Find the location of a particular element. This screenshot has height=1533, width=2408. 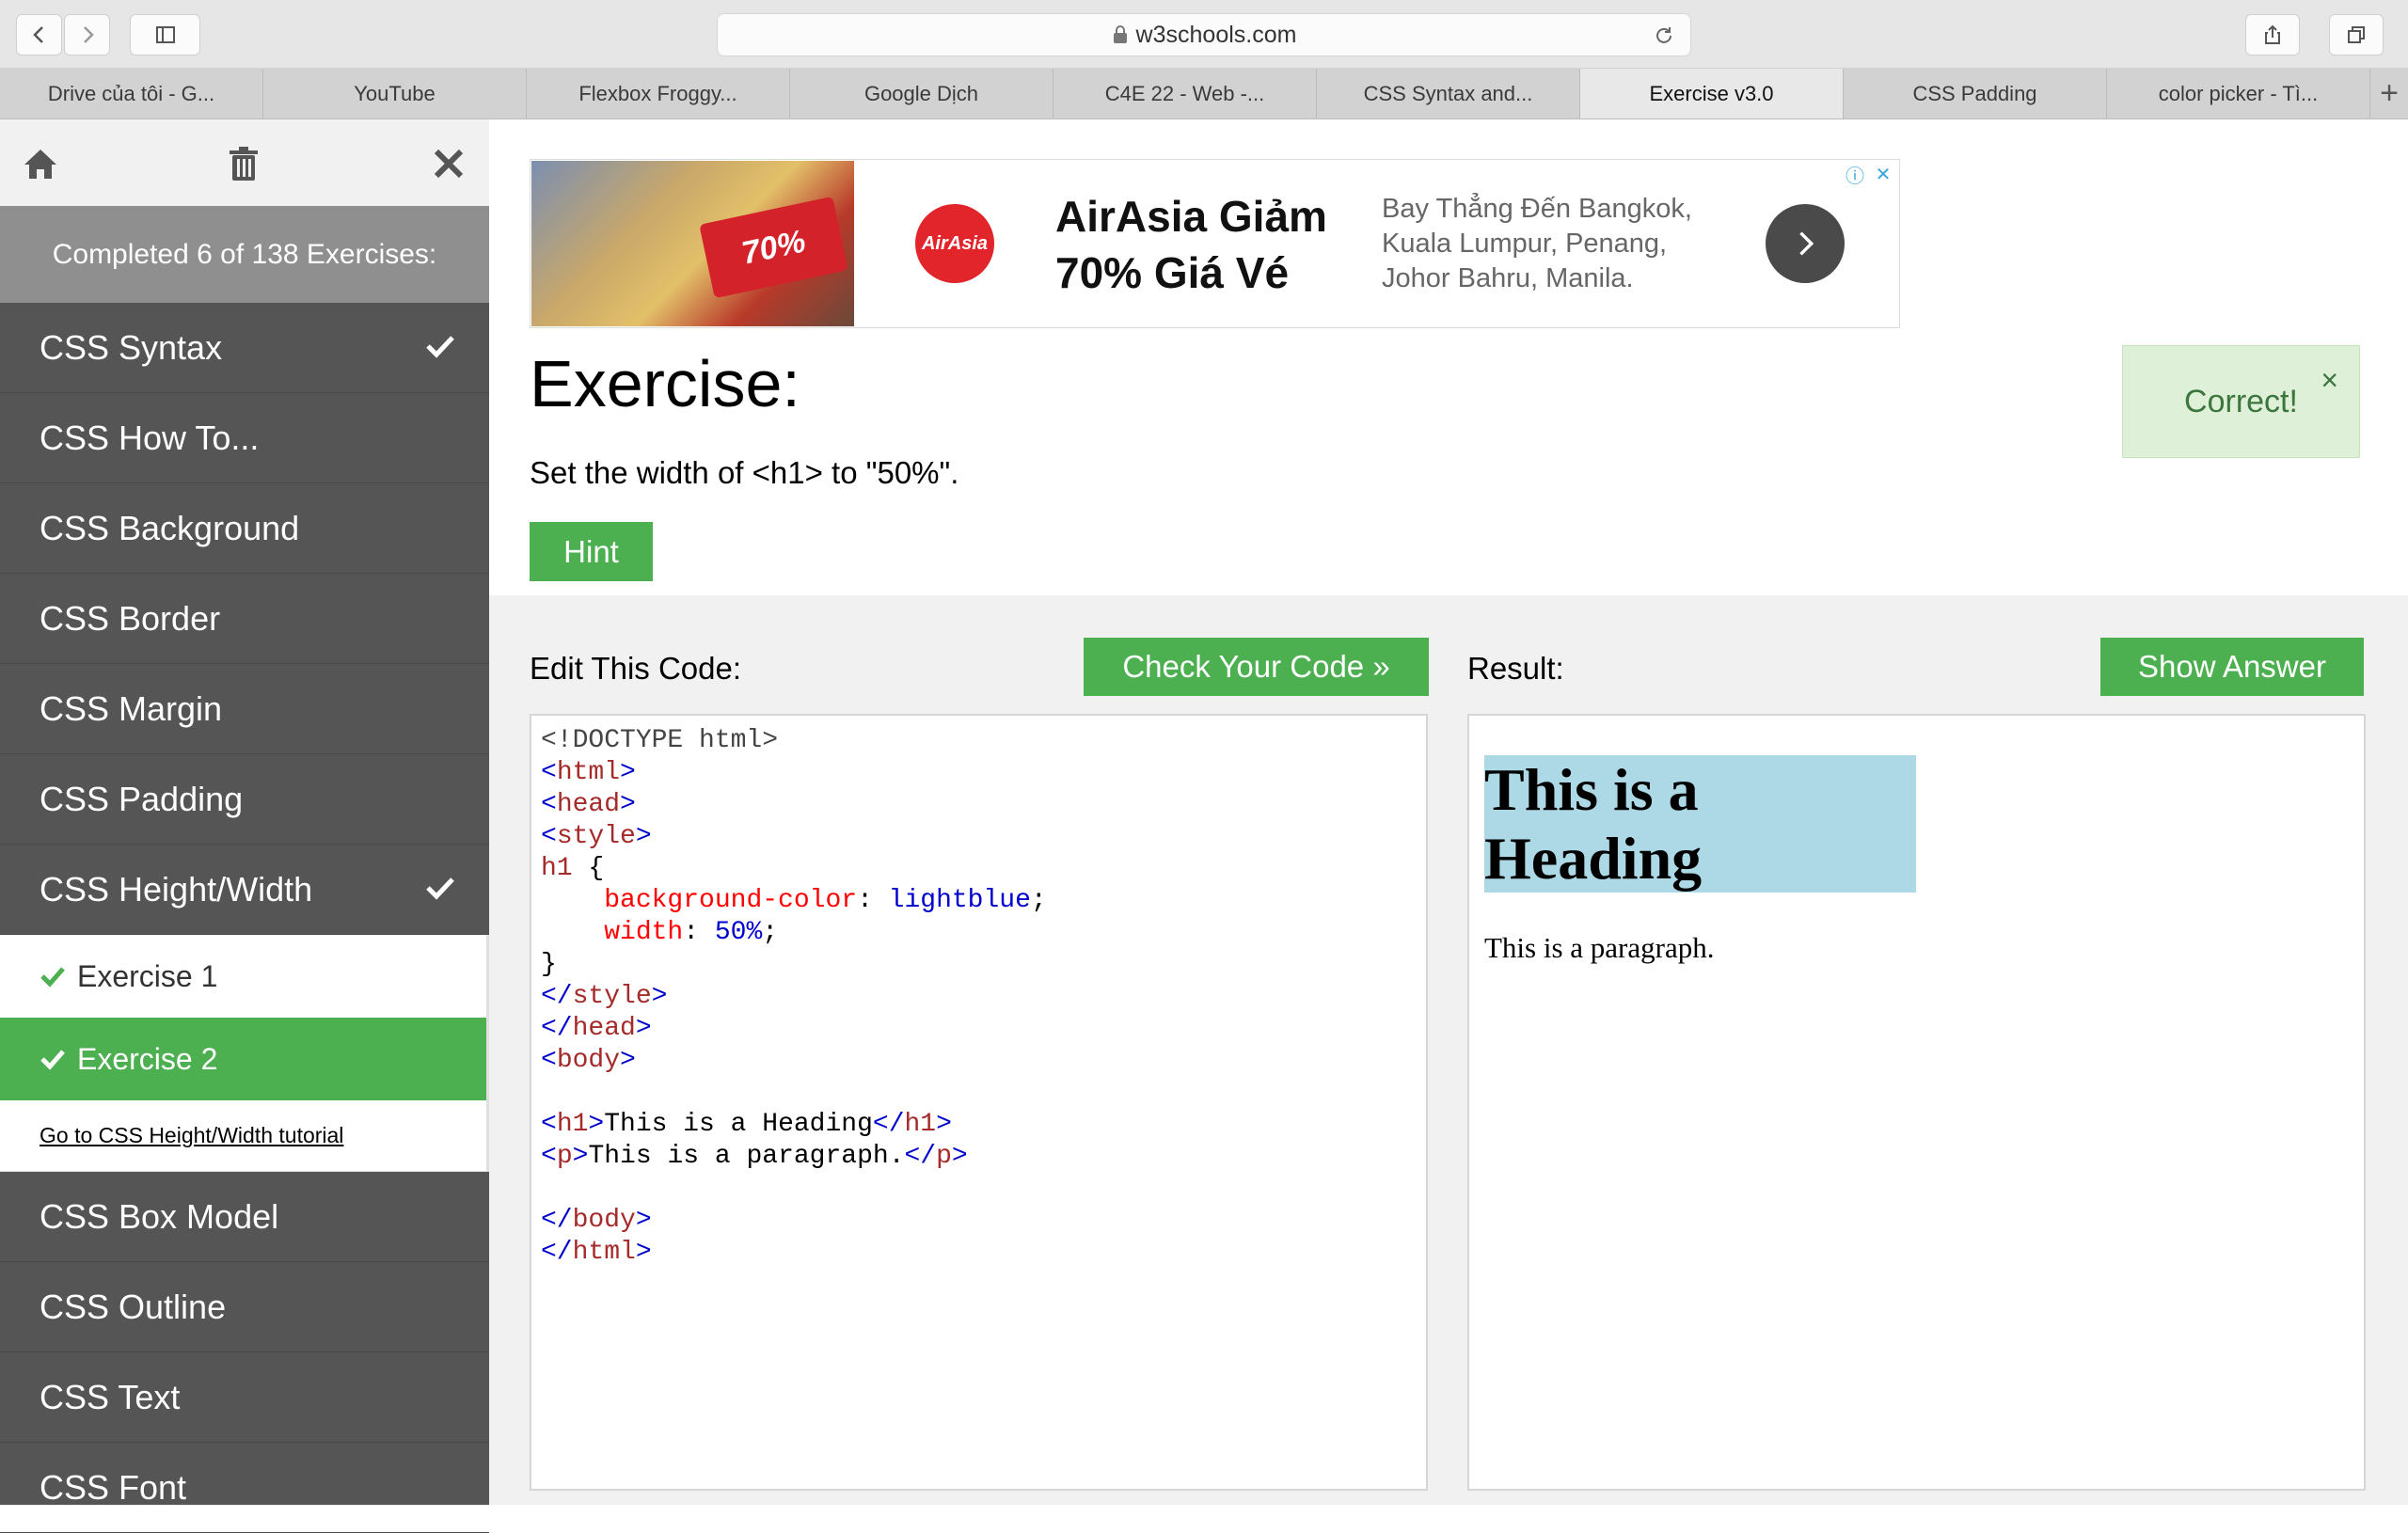

chevron-left-icon is located at coordinates (37, 34).